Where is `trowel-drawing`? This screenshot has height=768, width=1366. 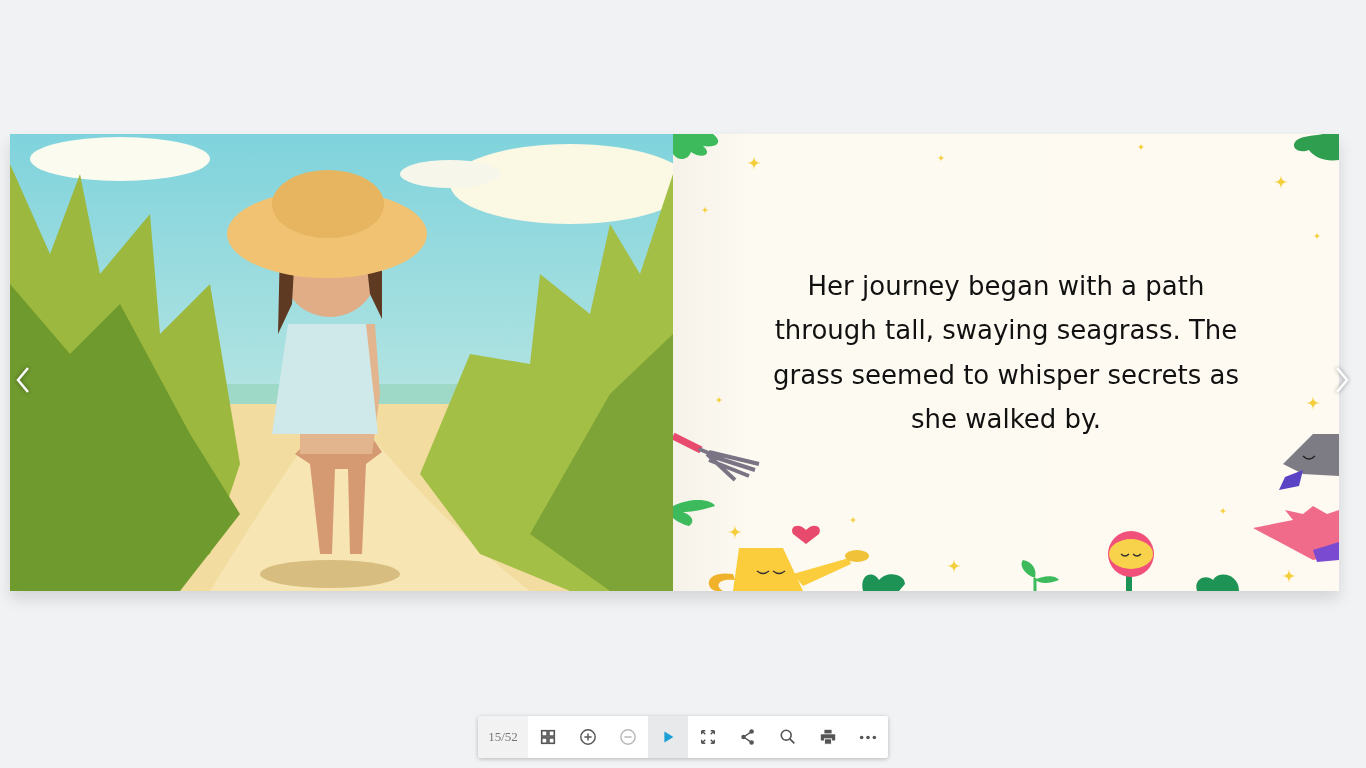
trowel-drawing is located at coordinates (1309, 462).